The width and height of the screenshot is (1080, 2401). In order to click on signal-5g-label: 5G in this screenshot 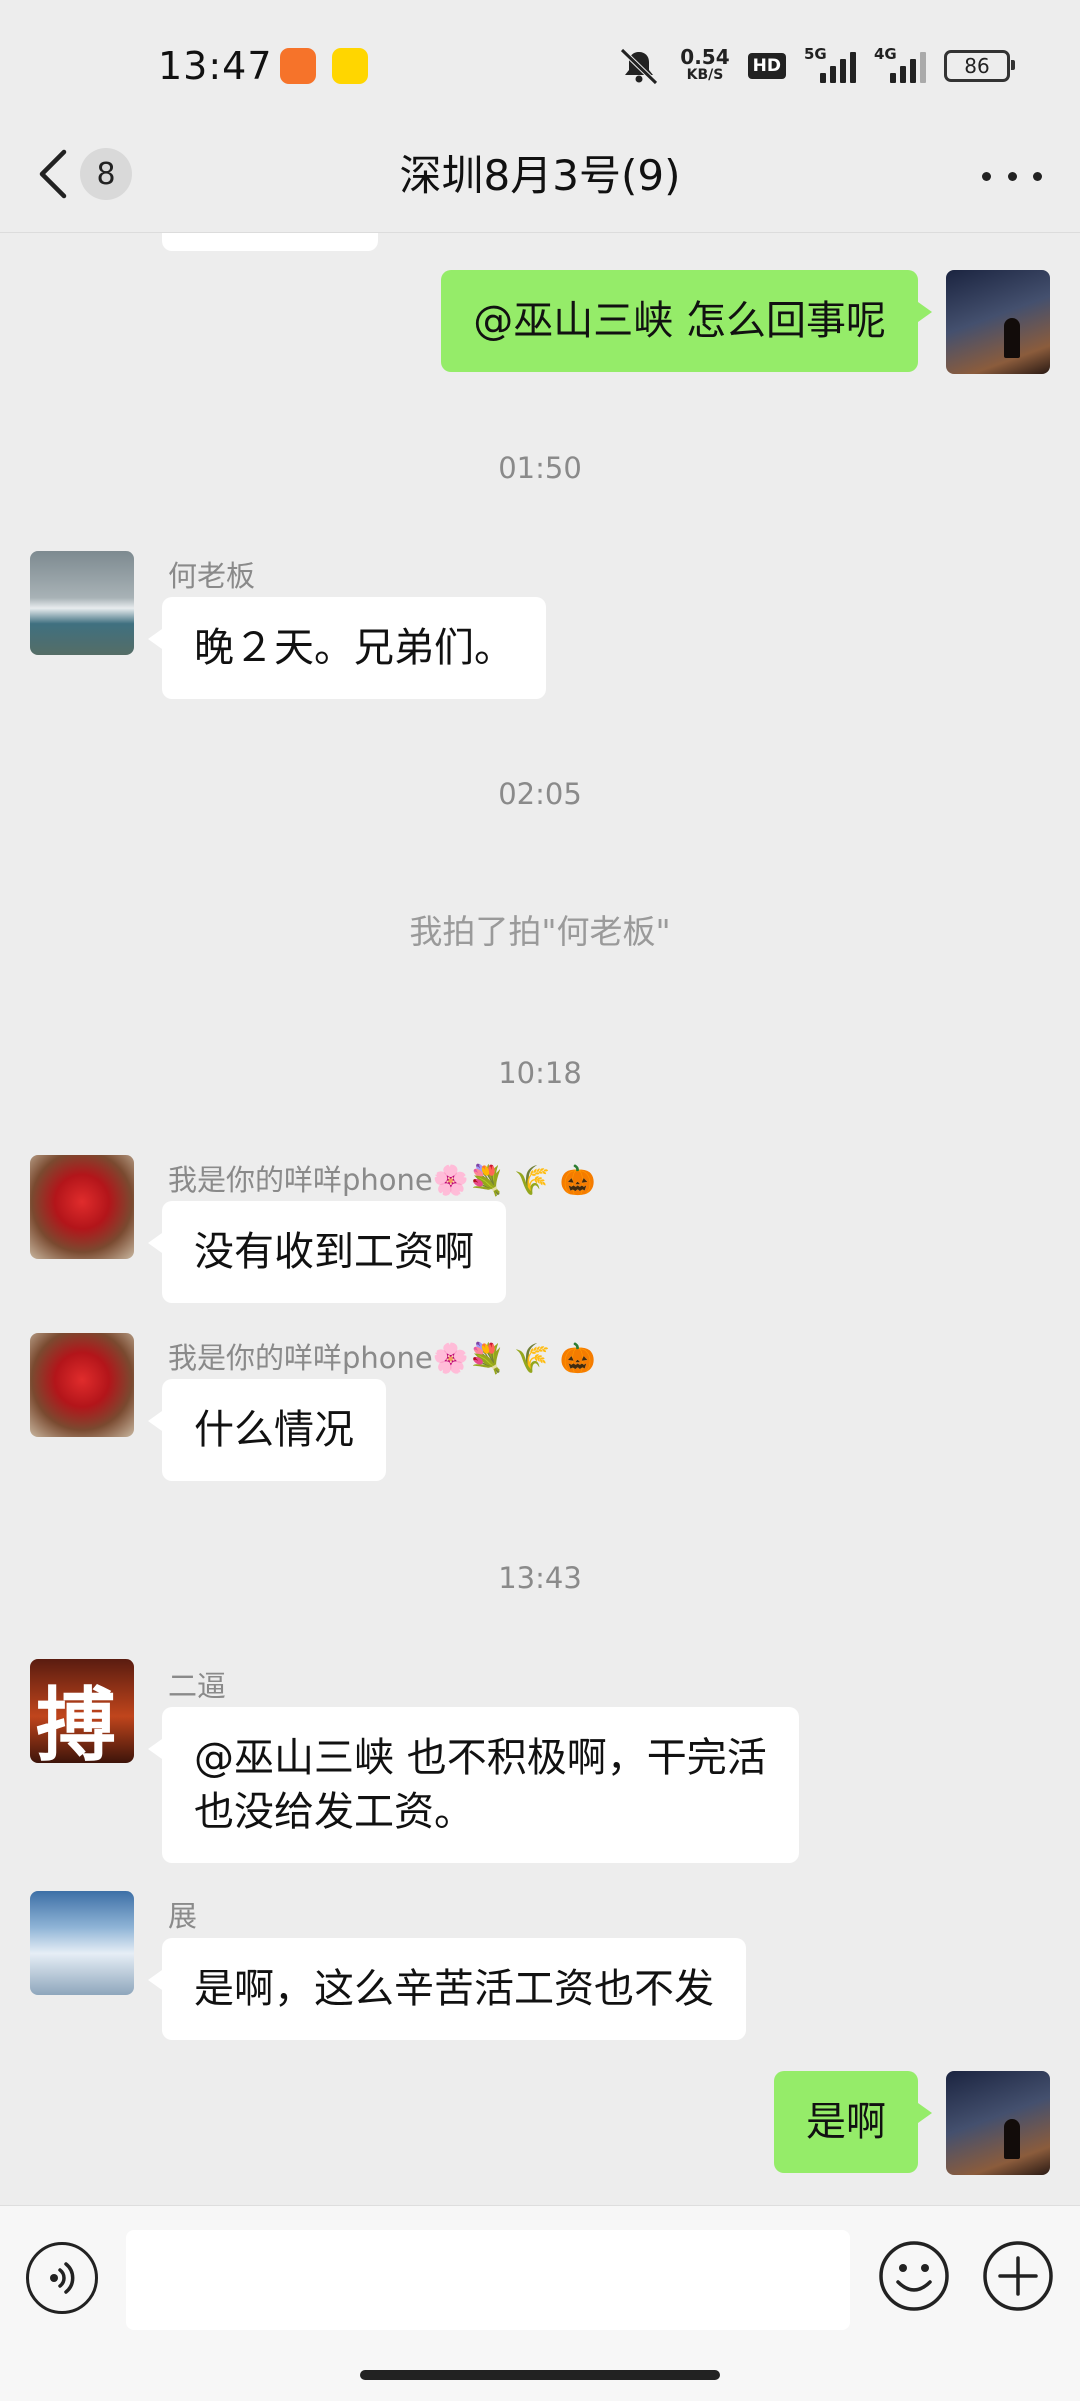, I will do `click(815, 54)`.